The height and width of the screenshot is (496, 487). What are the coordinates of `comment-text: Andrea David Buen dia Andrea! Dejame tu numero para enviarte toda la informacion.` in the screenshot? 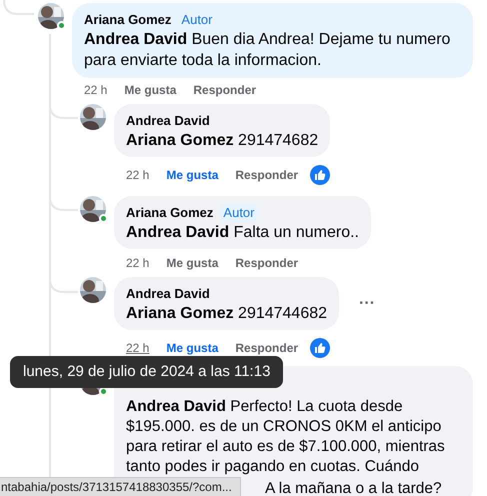 It's located at (268, 50).